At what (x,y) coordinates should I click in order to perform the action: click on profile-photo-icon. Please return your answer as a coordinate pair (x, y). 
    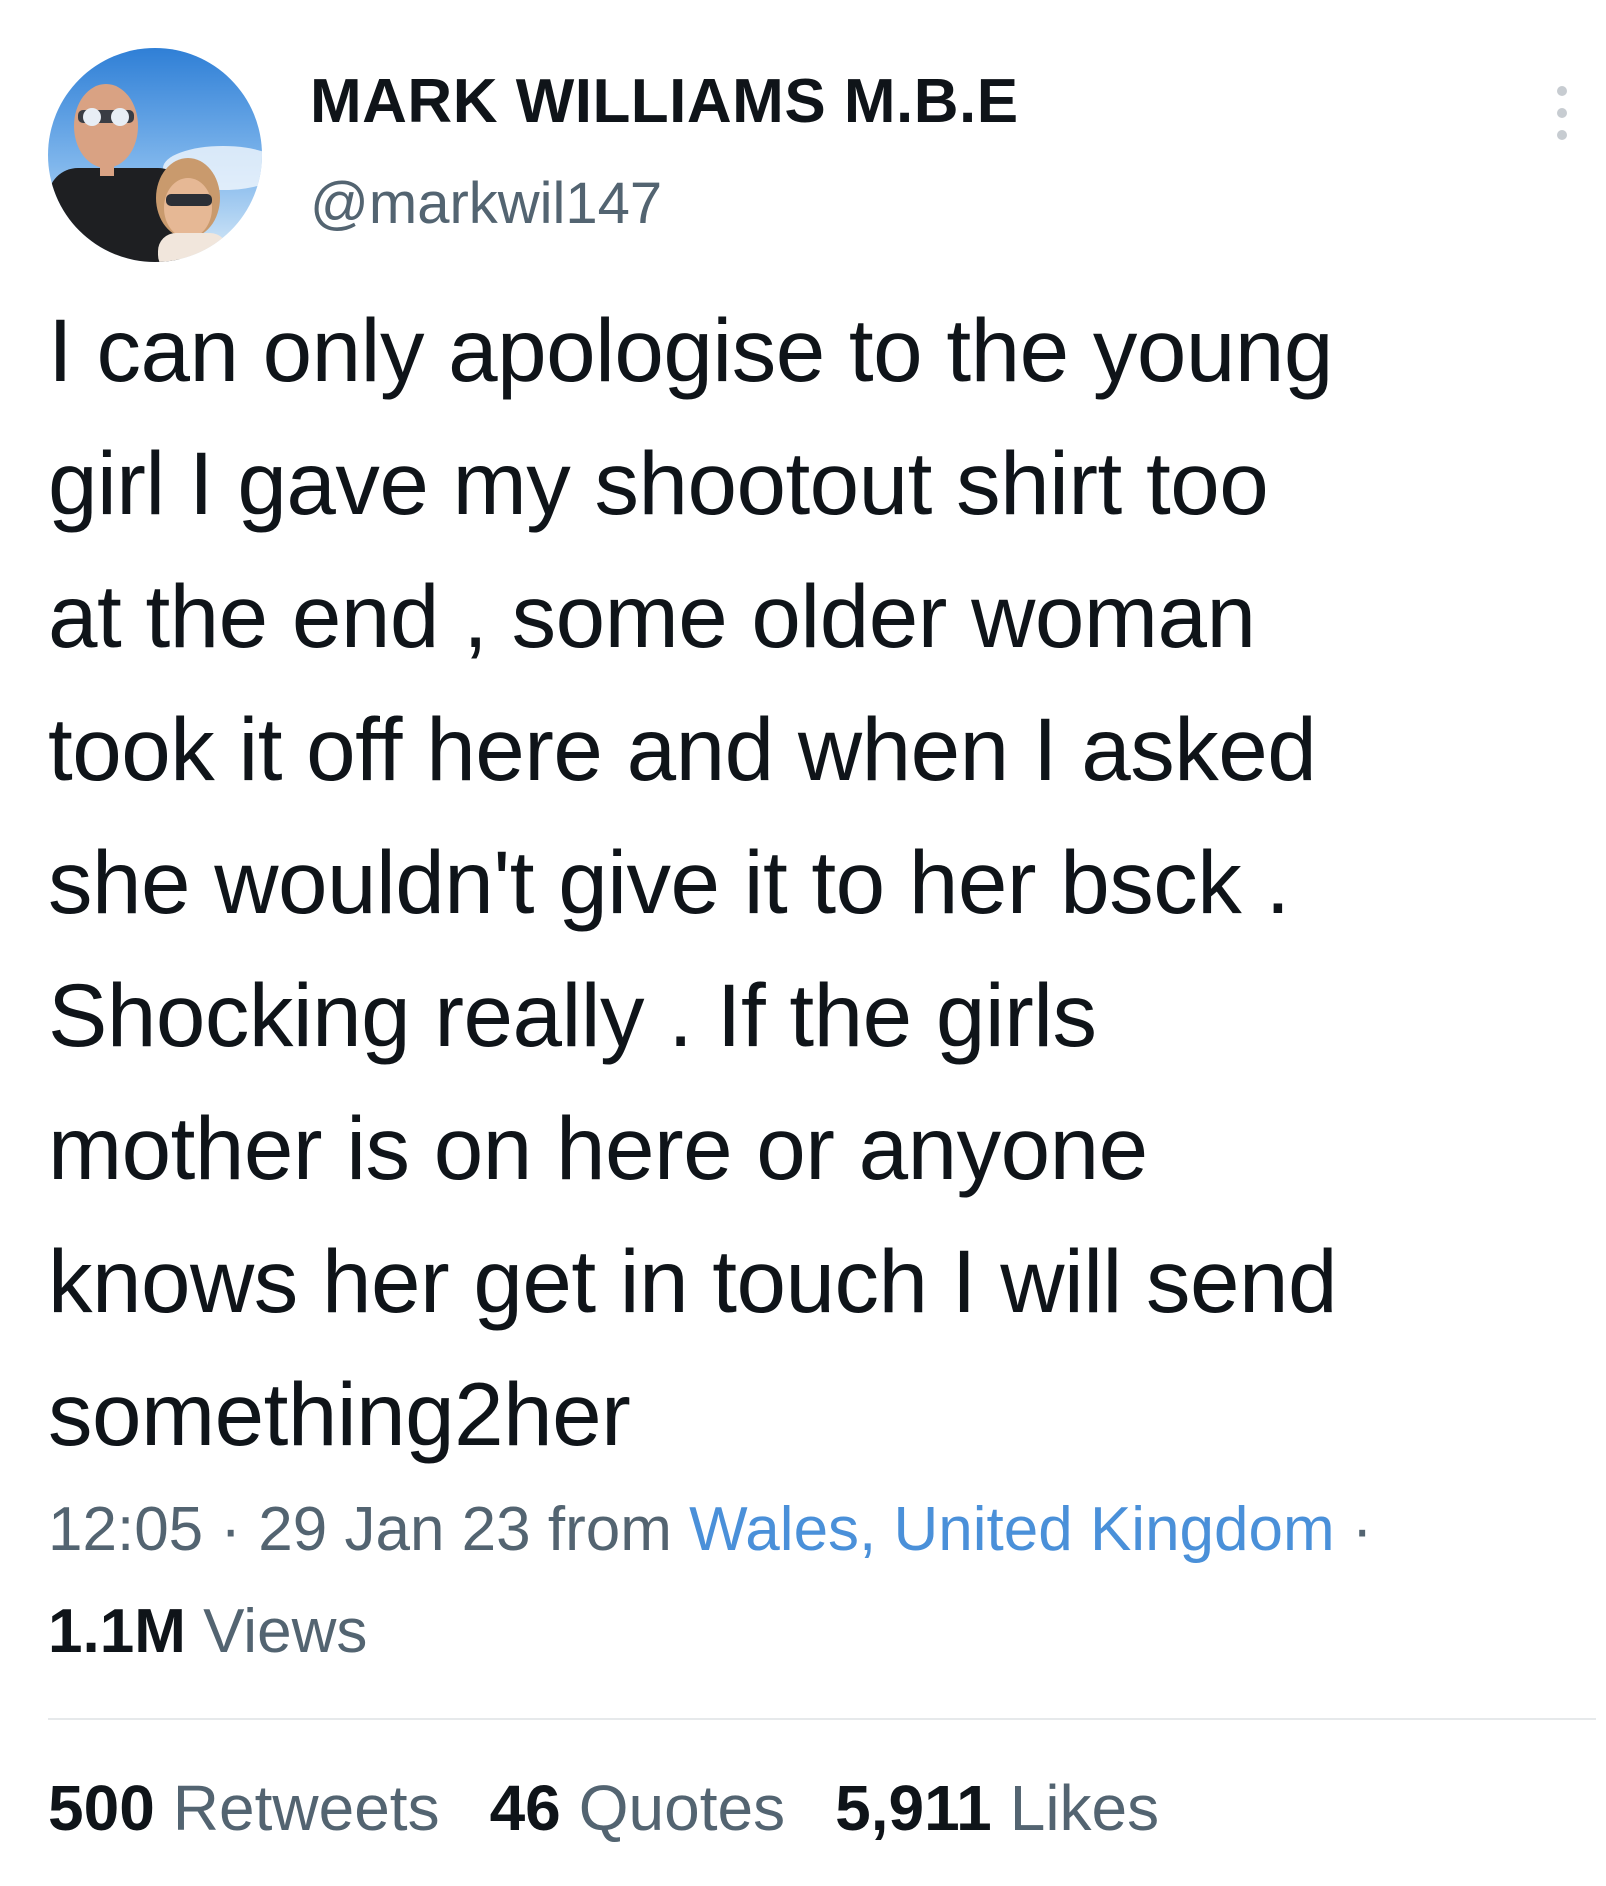
    Looking at the image, I should click on (155, 155).